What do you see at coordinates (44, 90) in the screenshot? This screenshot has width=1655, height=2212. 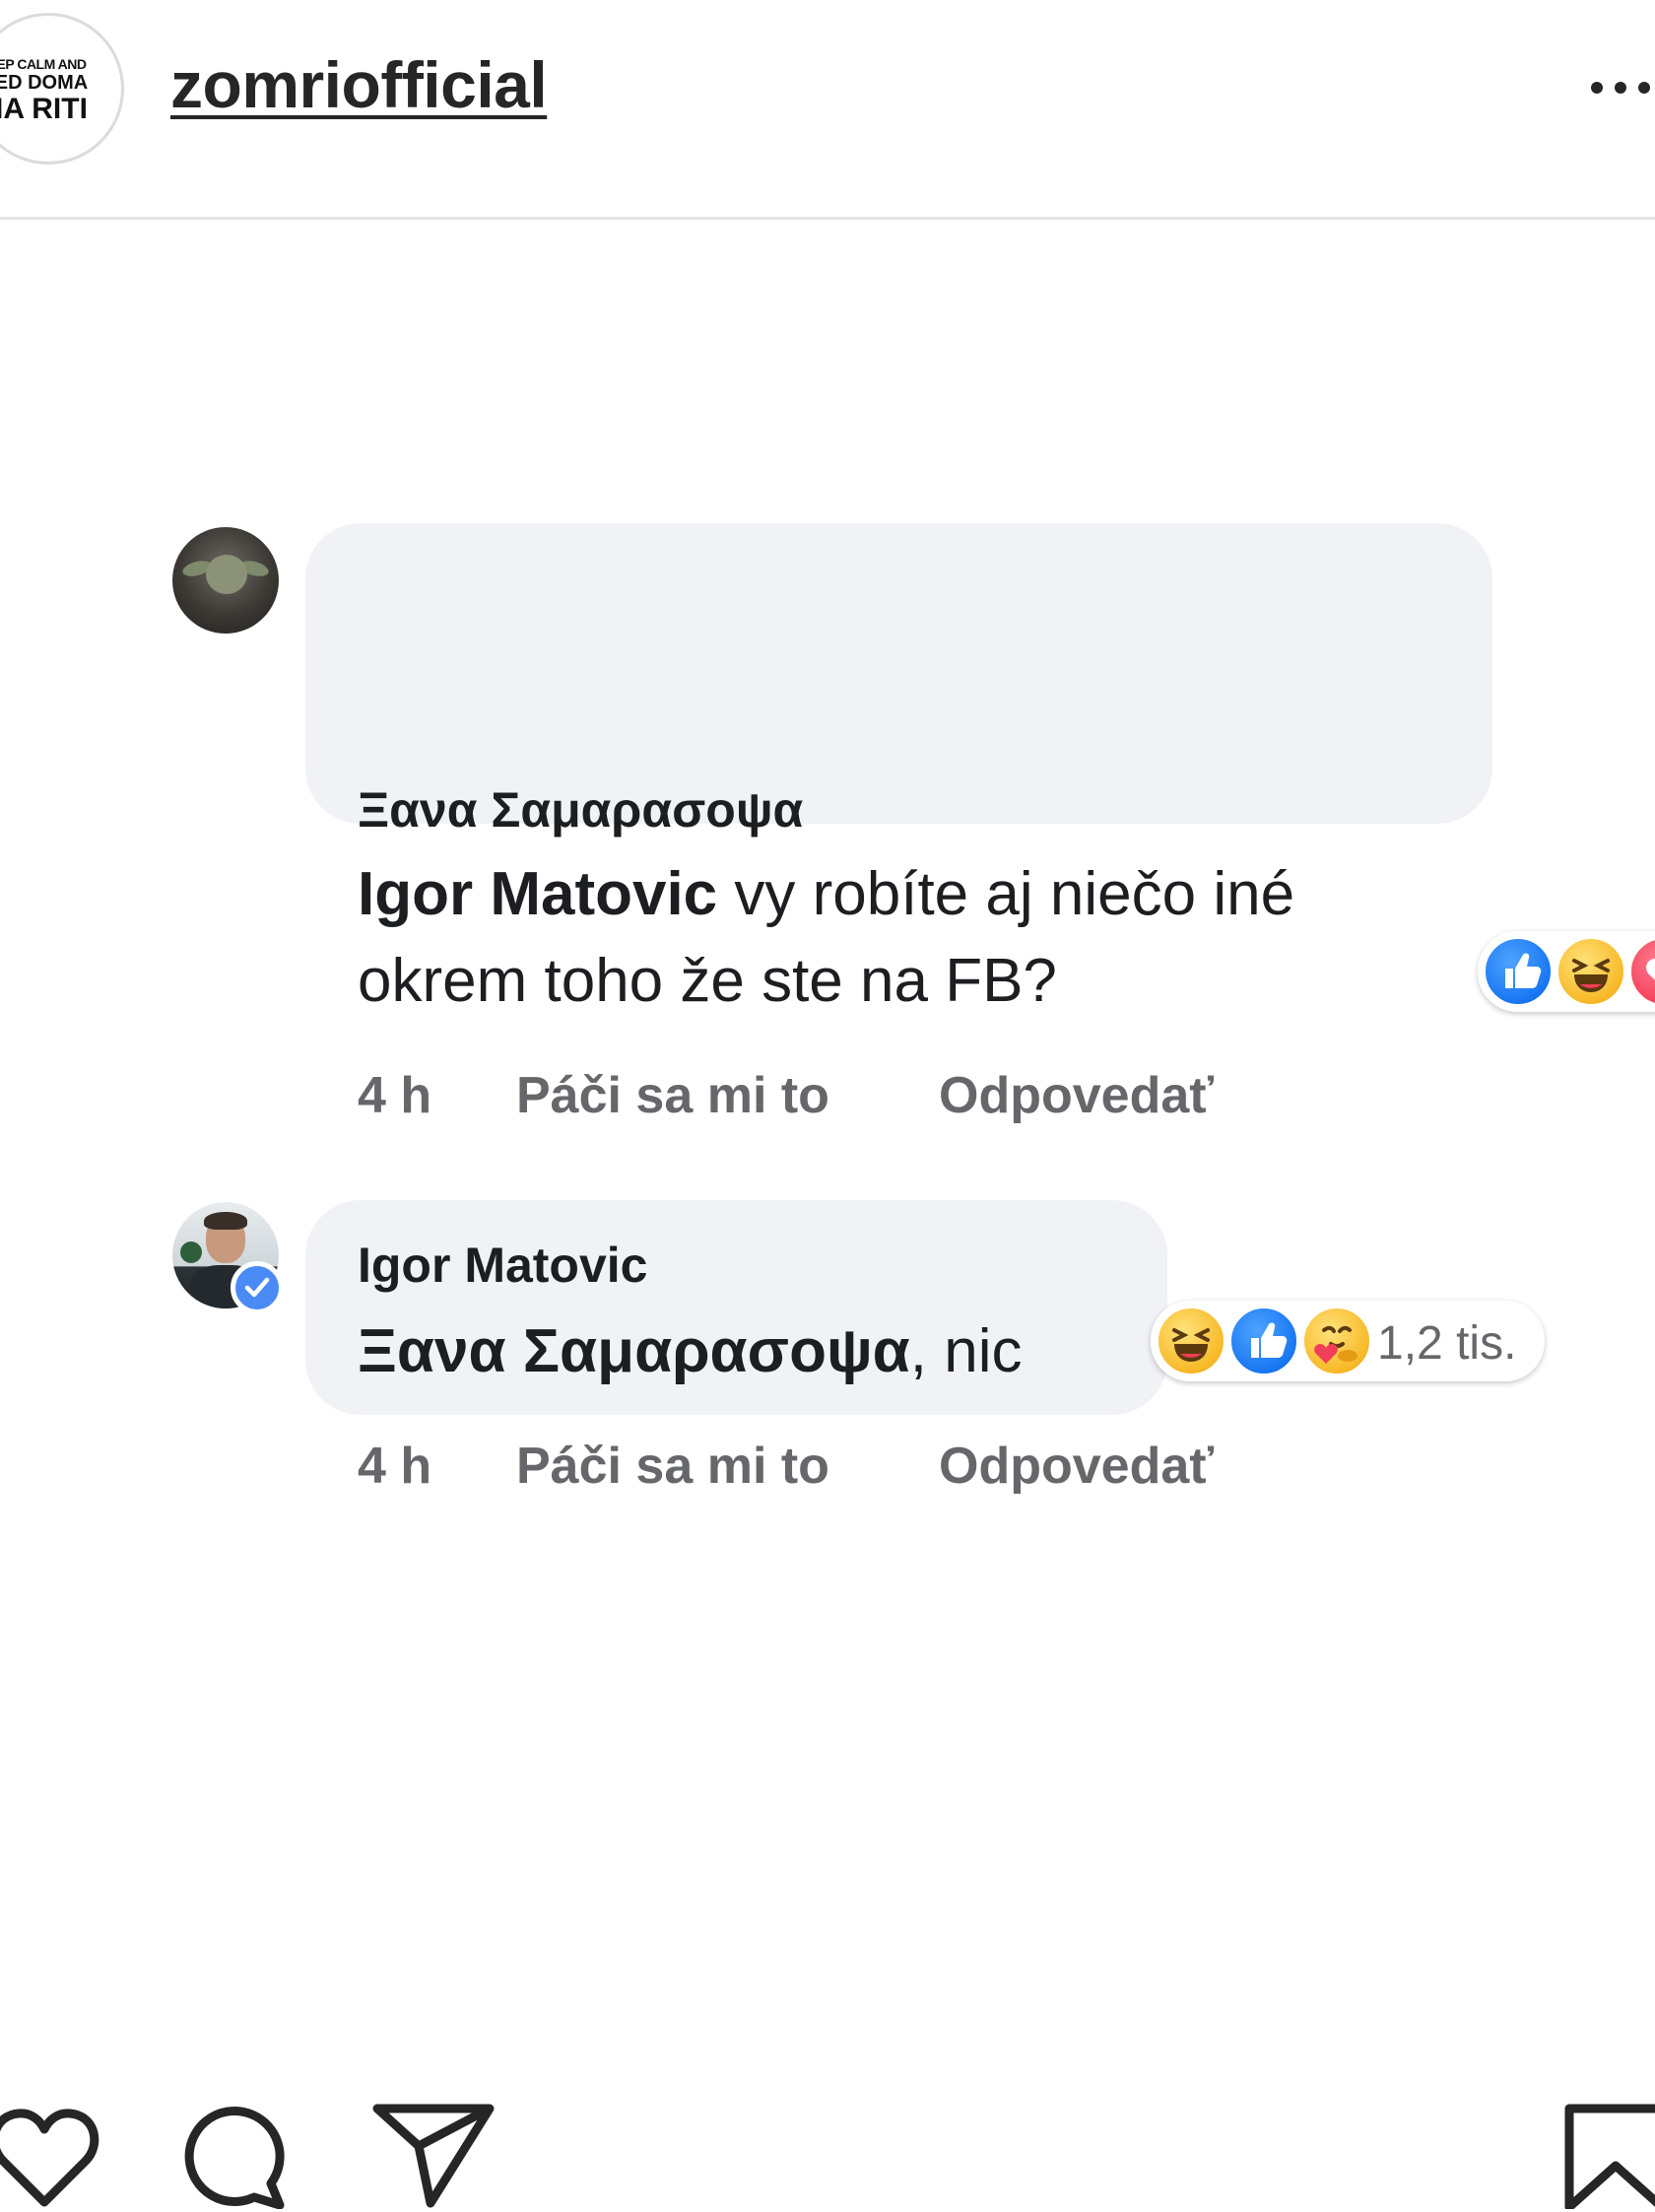 I see `avatar-logo-text: EP CALM AND ED DOMA IA RITI` at bounding box center [44, 90].